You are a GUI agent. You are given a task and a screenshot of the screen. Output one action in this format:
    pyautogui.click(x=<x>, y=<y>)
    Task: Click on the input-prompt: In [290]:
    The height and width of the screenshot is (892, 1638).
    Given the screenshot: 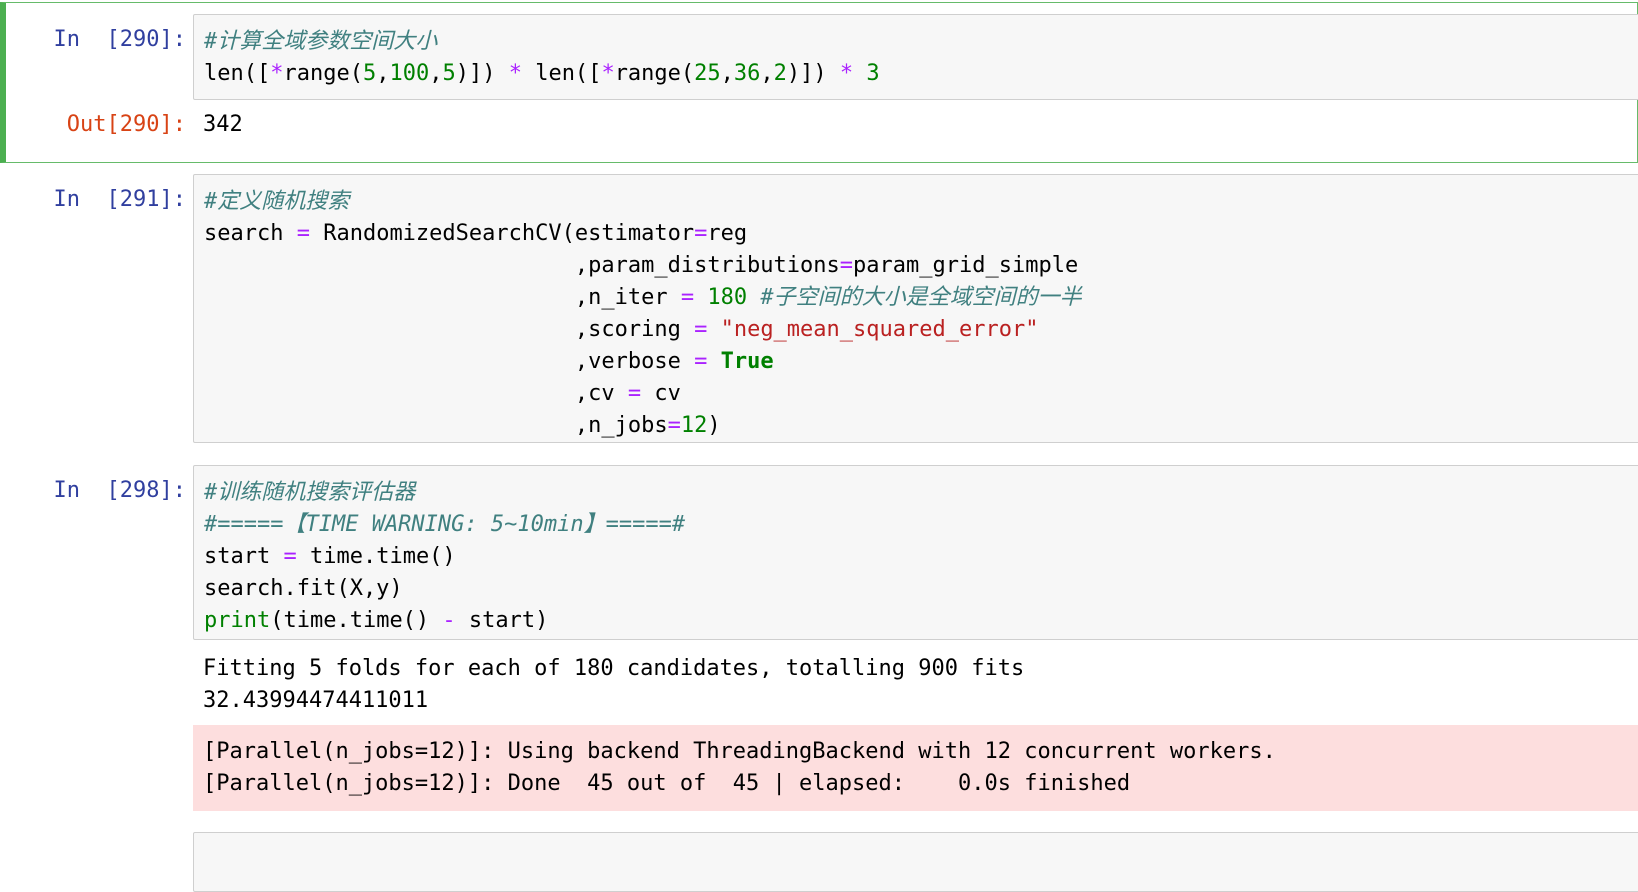 What is the action you would take?
    pyautogui.click(x=119, y=39)
    